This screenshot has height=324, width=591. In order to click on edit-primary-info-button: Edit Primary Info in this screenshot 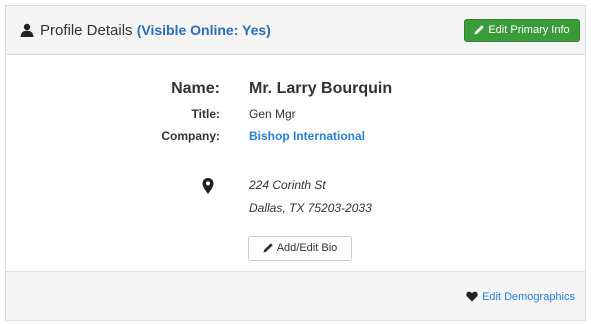, I will do `click(522, 30)`.